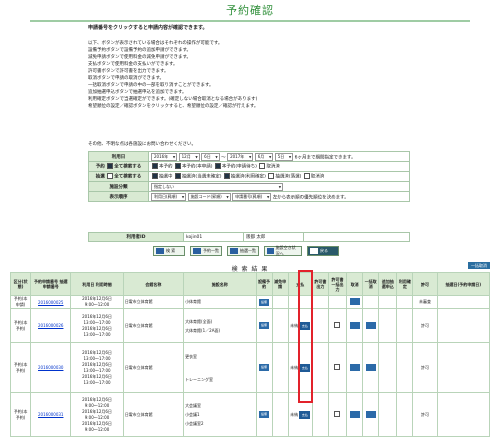  What do you see at coordinates (128, 71) in the screenshot?
I see `note-line: 許可書ボタンで許可書を出力できます。` at bounding box center [128, 71].